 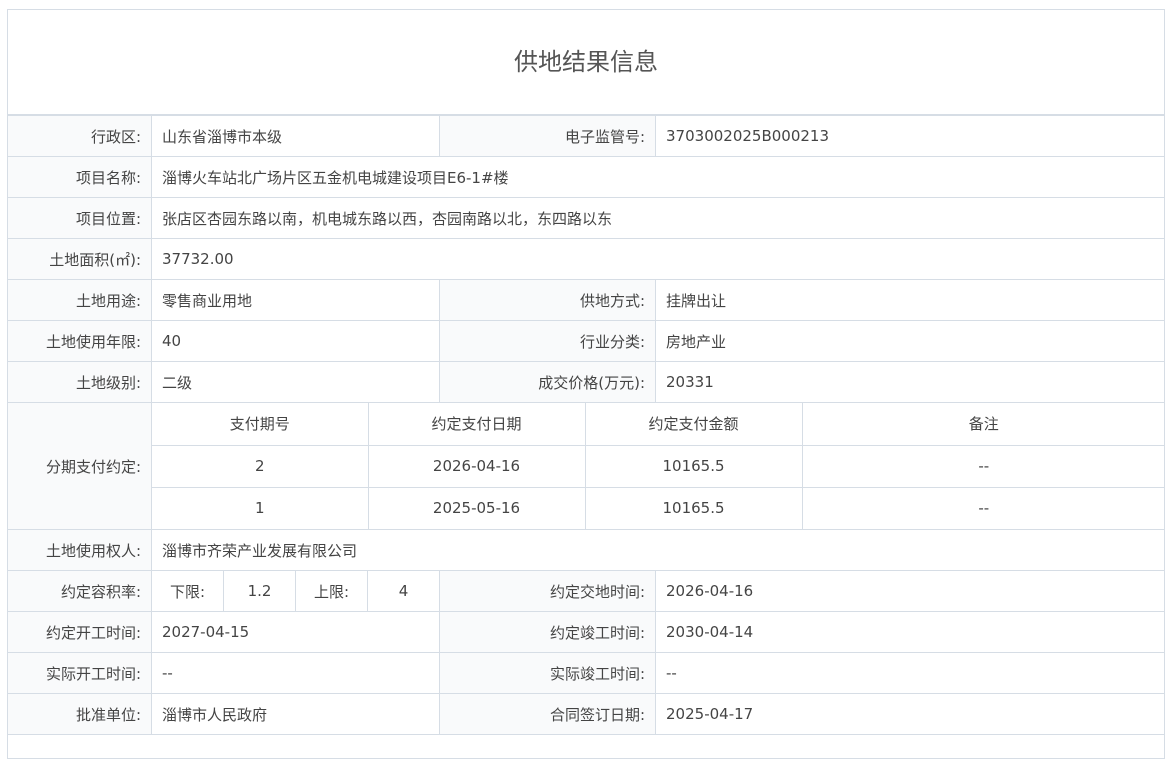 I want to click on supply-method-value: 挂牌出让, so click(x=909, y=300).